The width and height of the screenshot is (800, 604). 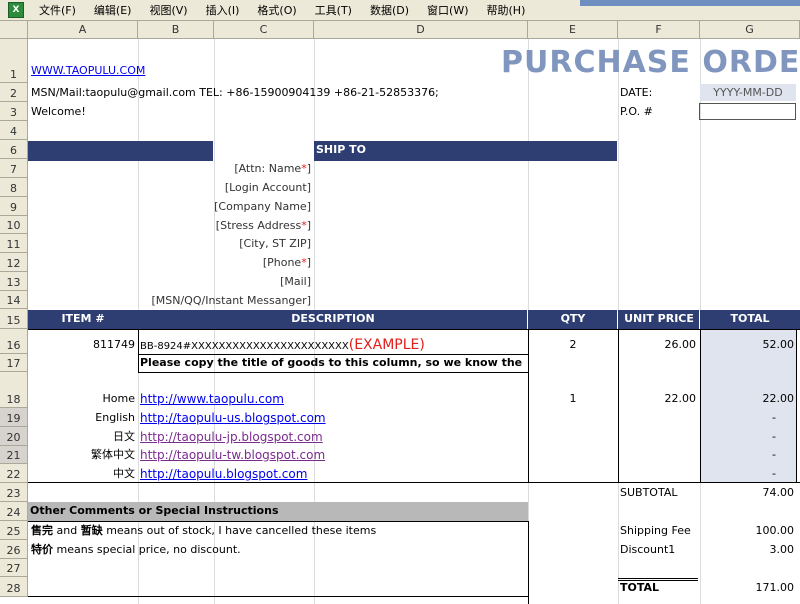 What do you see at coordinates (648, 549) in the screenshot?
I see `discount-label: Discount1` at bounding box center [648, 549].